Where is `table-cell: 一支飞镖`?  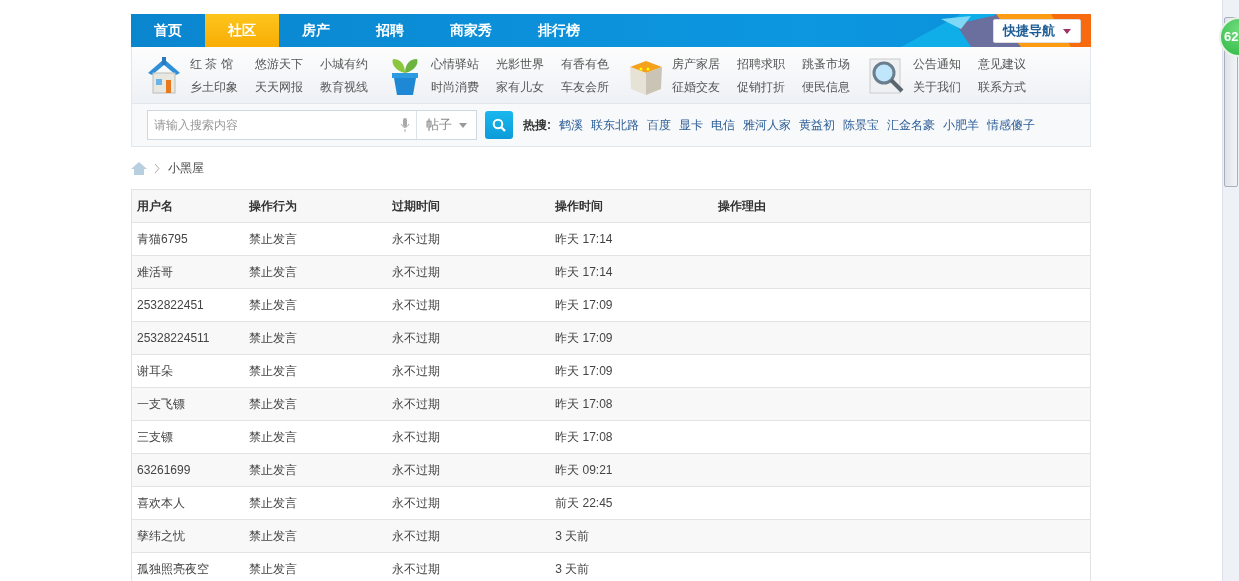
table-cell: 一支飞镖 is located at coordinates (188, 404).